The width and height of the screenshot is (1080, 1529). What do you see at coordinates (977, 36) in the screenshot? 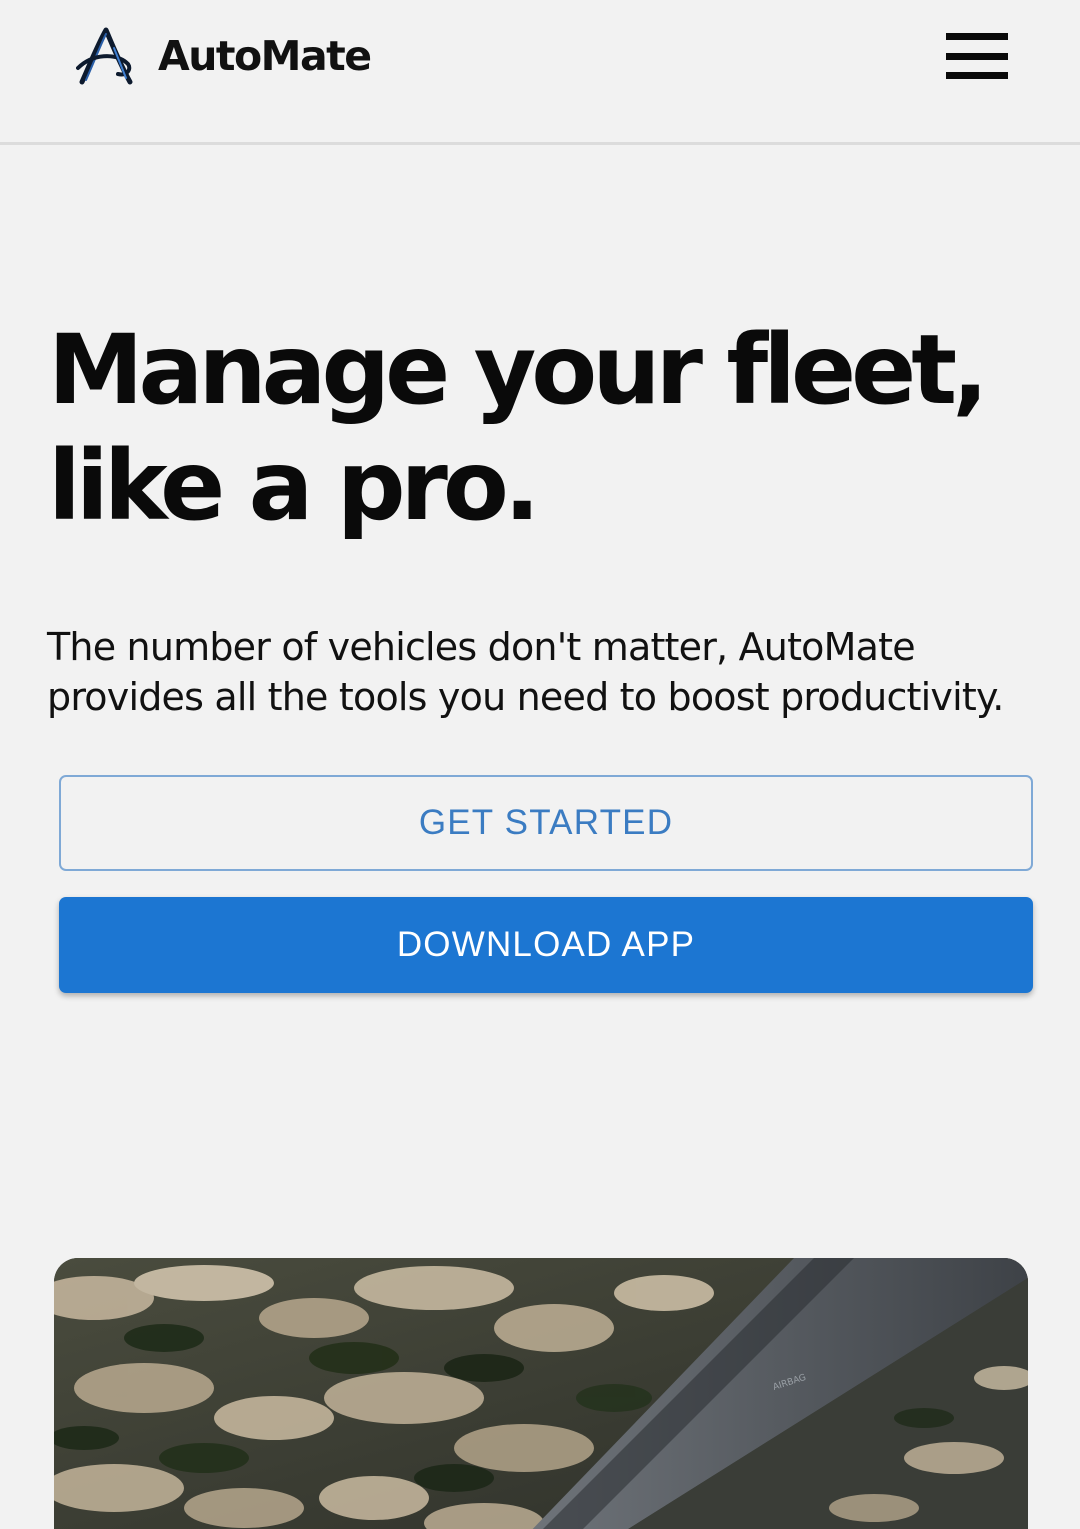
I see `menu-bar-top` at bounding box center [977, 36].